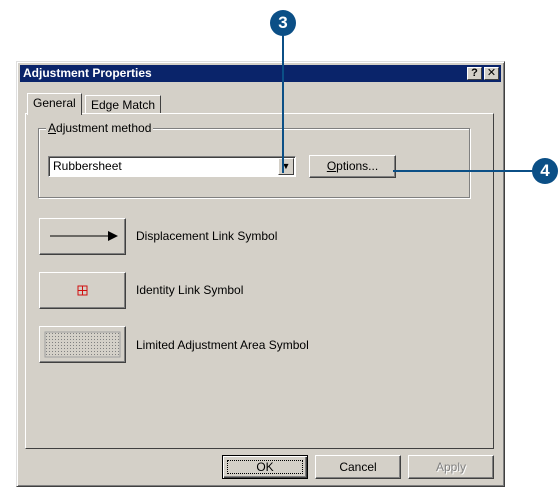 Image resolution: width=560 pixels, height=488 pixels. I want to click on tab-edge-match-label: Edge Match, so click(123, 105).